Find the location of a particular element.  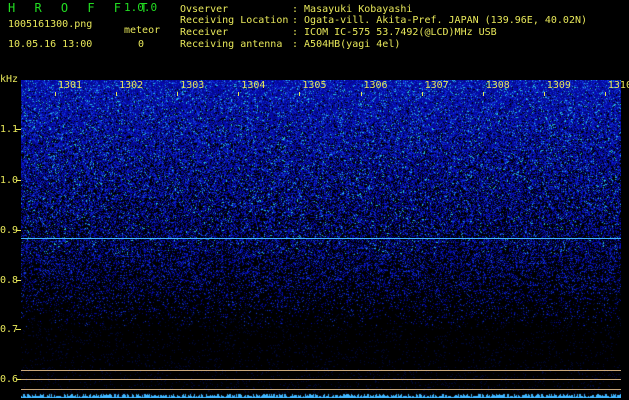

minute-label: 1310 is located at coordinates (618, 85).